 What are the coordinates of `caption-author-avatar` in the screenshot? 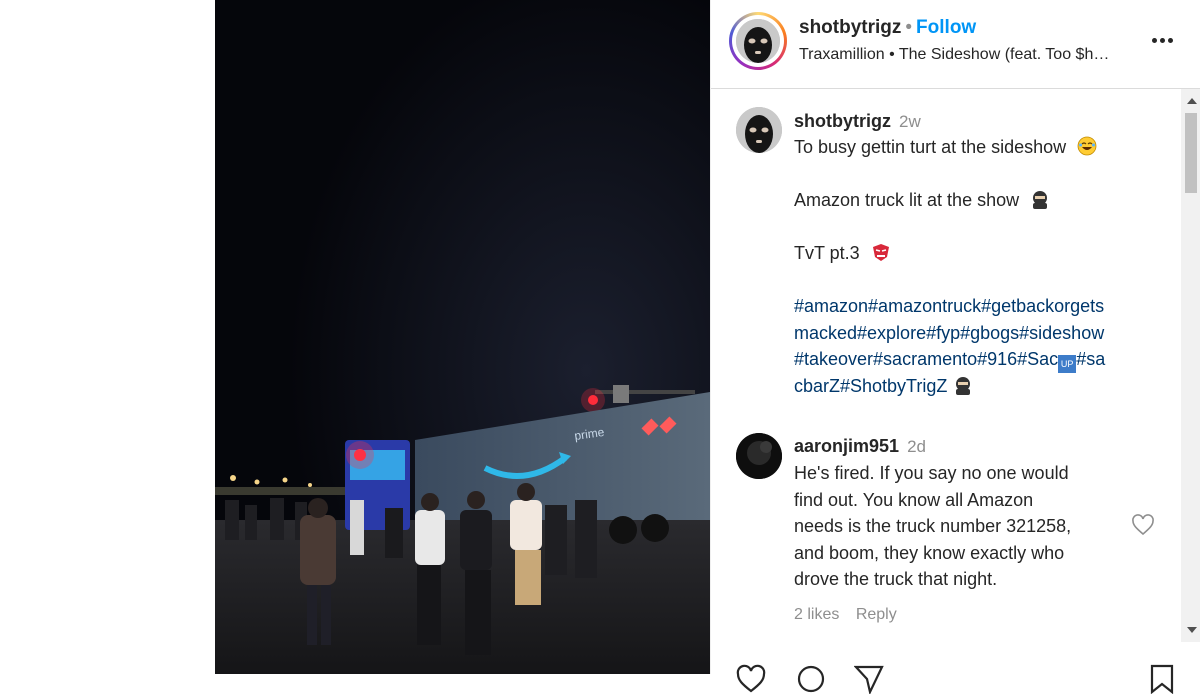 It's located at (759, 130).